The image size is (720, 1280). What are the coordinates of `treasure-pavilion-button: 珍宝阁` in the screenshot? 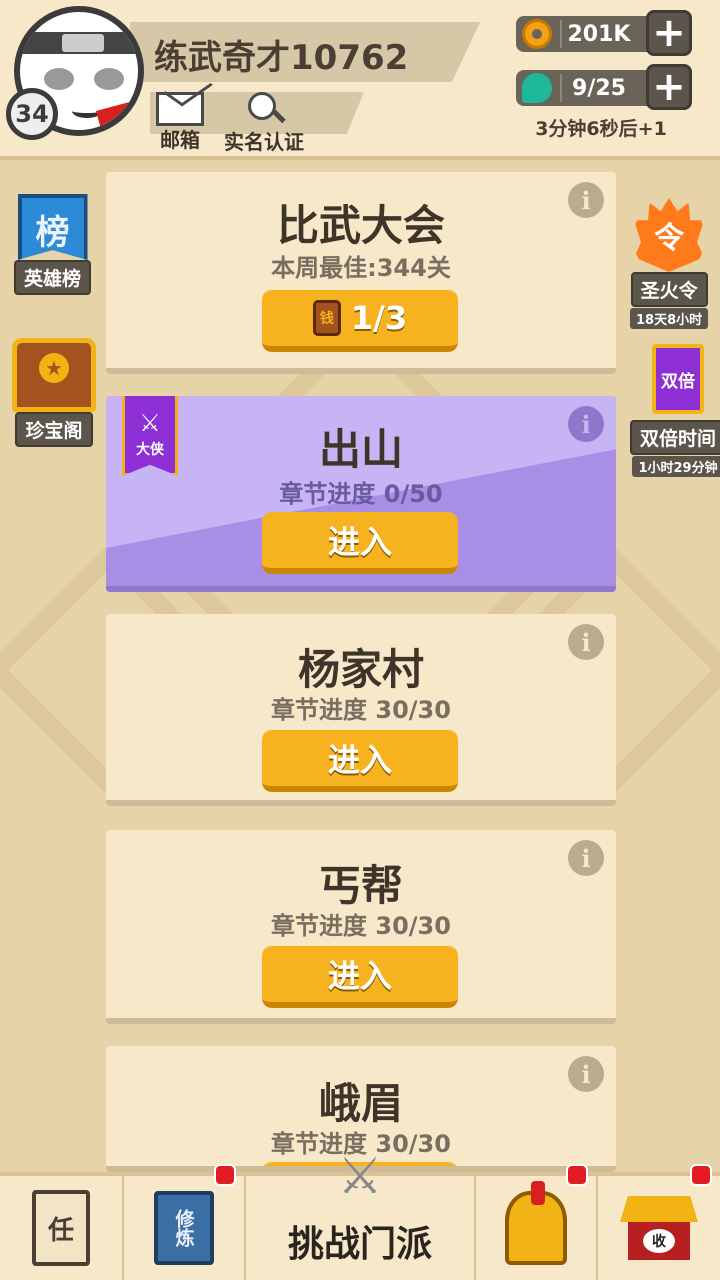 It's located at (54, 392).